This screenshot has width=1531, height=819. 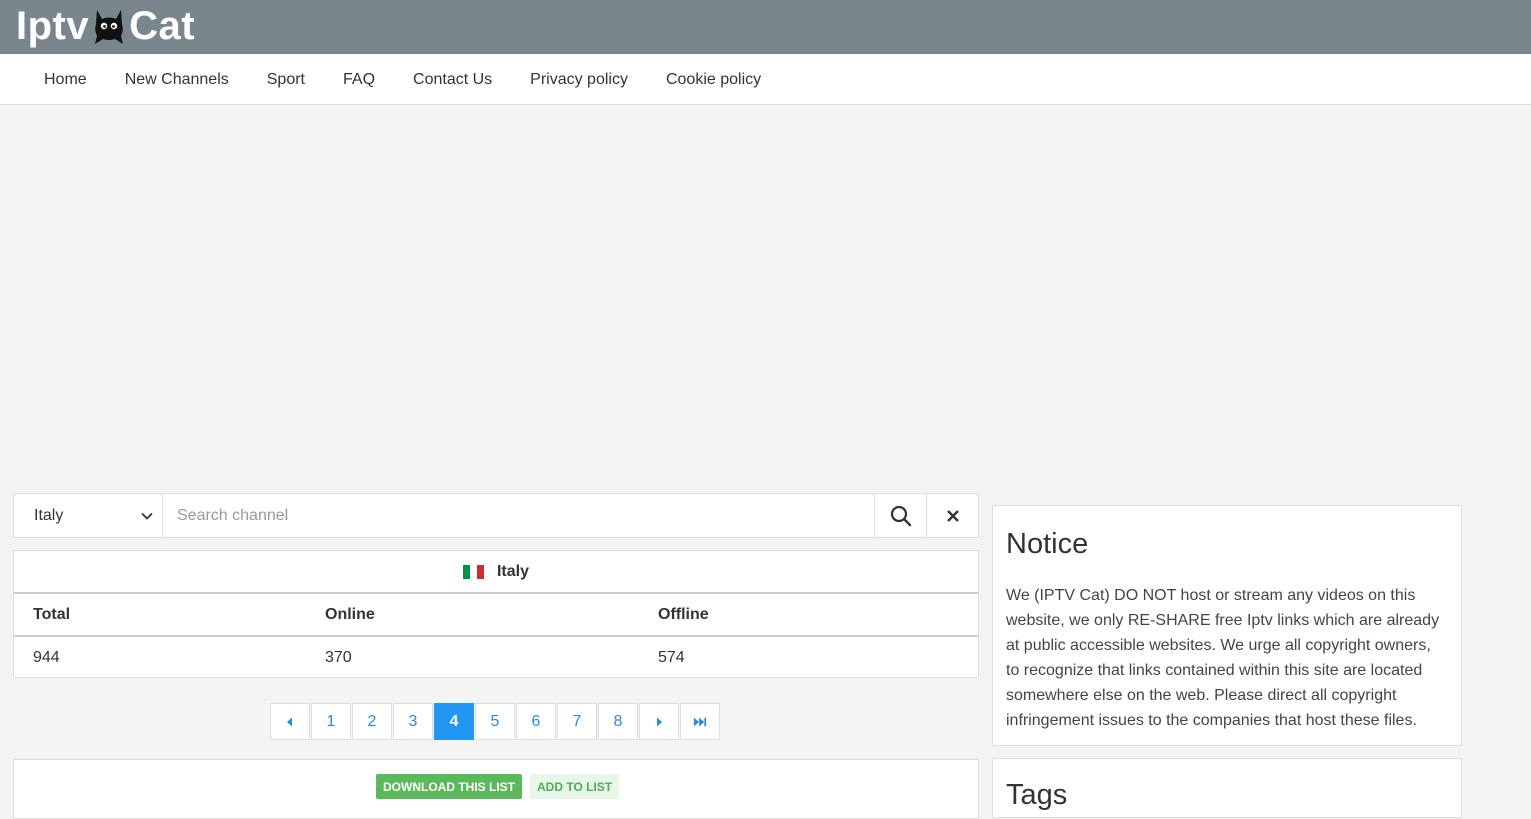 What do you see at coordinates (147, 516) in the screenshot?
I see `chevron-down-icon` at bounding box center [147, 516].